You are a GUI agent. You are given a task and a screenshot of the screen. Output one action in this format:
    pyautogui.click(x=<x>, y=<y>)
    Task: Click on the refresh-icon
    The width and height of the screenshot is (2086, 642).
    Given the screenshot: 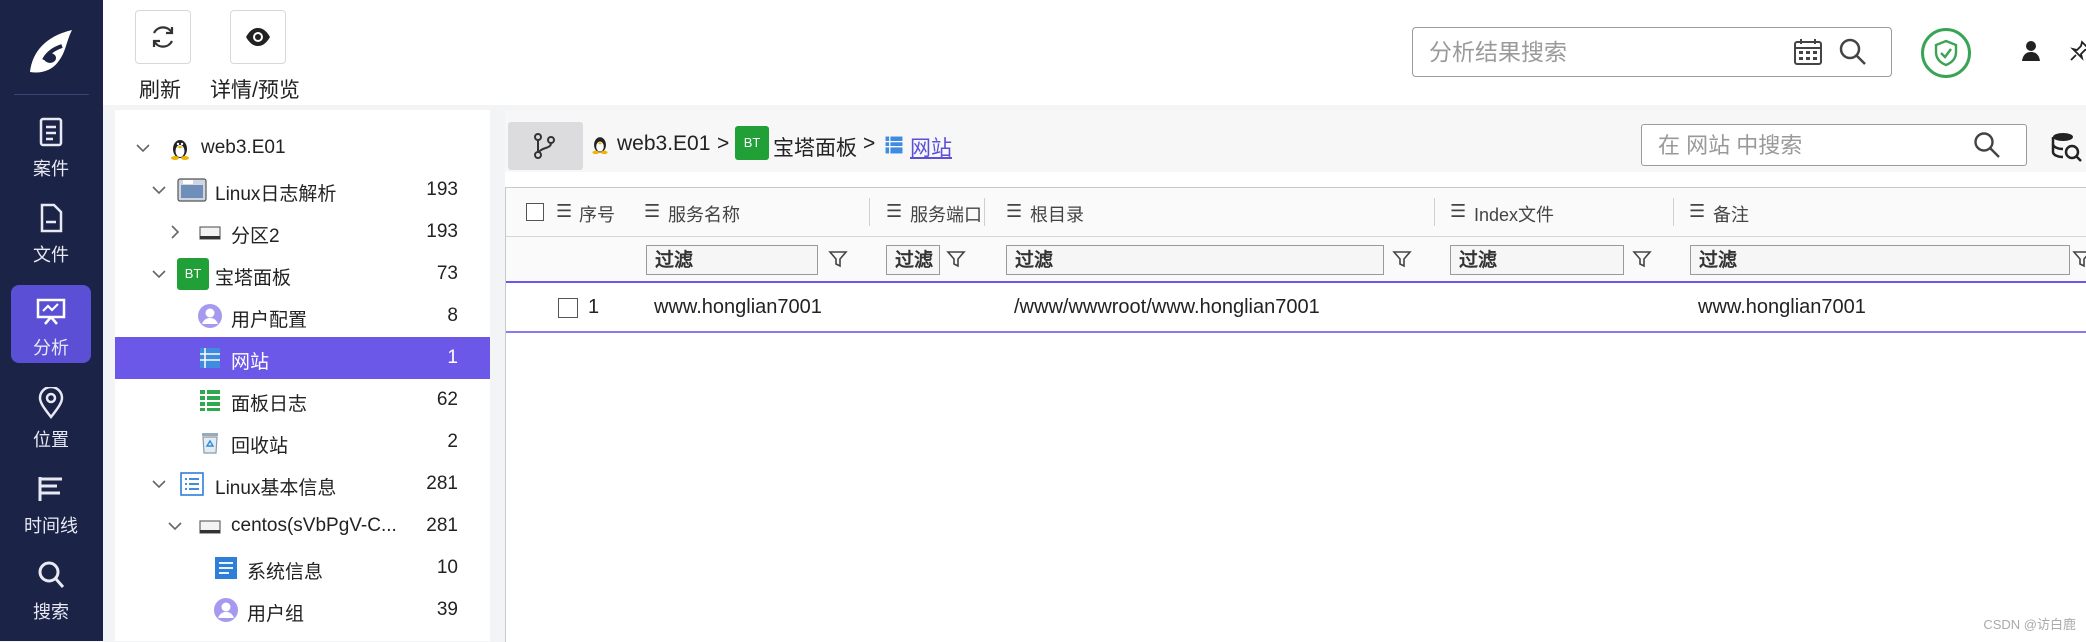 What is the action you would take?
    pyautogui.click(x=163, y=37)
    